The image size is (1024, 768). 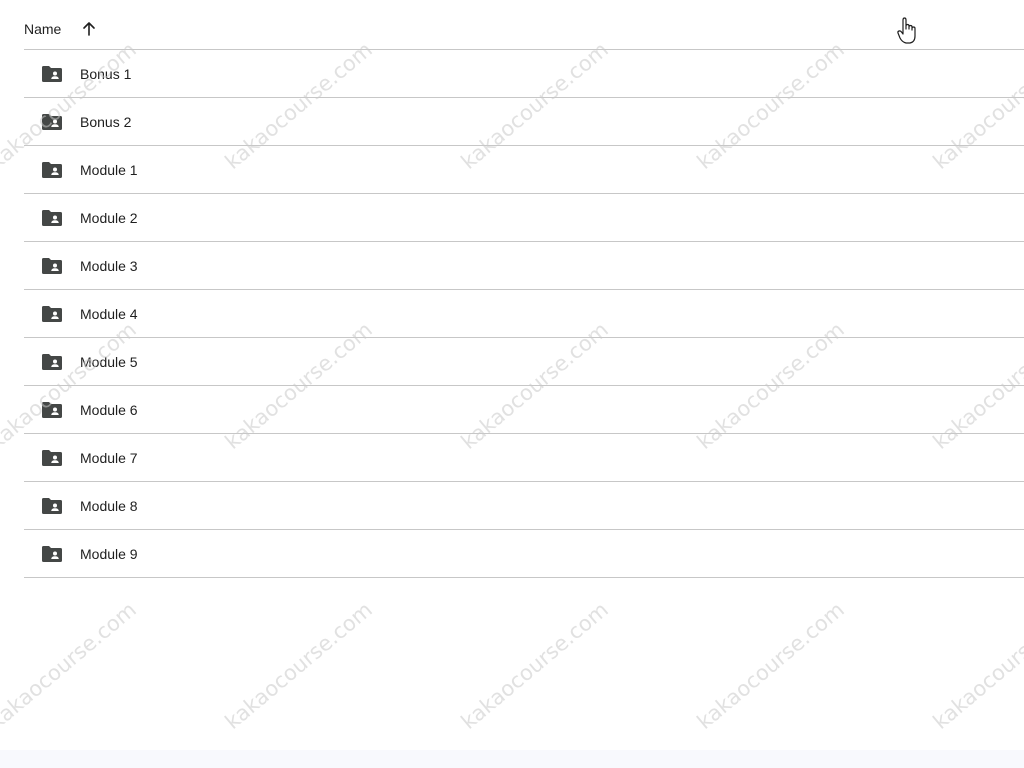 What do you see at coordinates (524, 218) in the screenshot?
I see `folder-row: Module 2` at bounding box center [524, 218].